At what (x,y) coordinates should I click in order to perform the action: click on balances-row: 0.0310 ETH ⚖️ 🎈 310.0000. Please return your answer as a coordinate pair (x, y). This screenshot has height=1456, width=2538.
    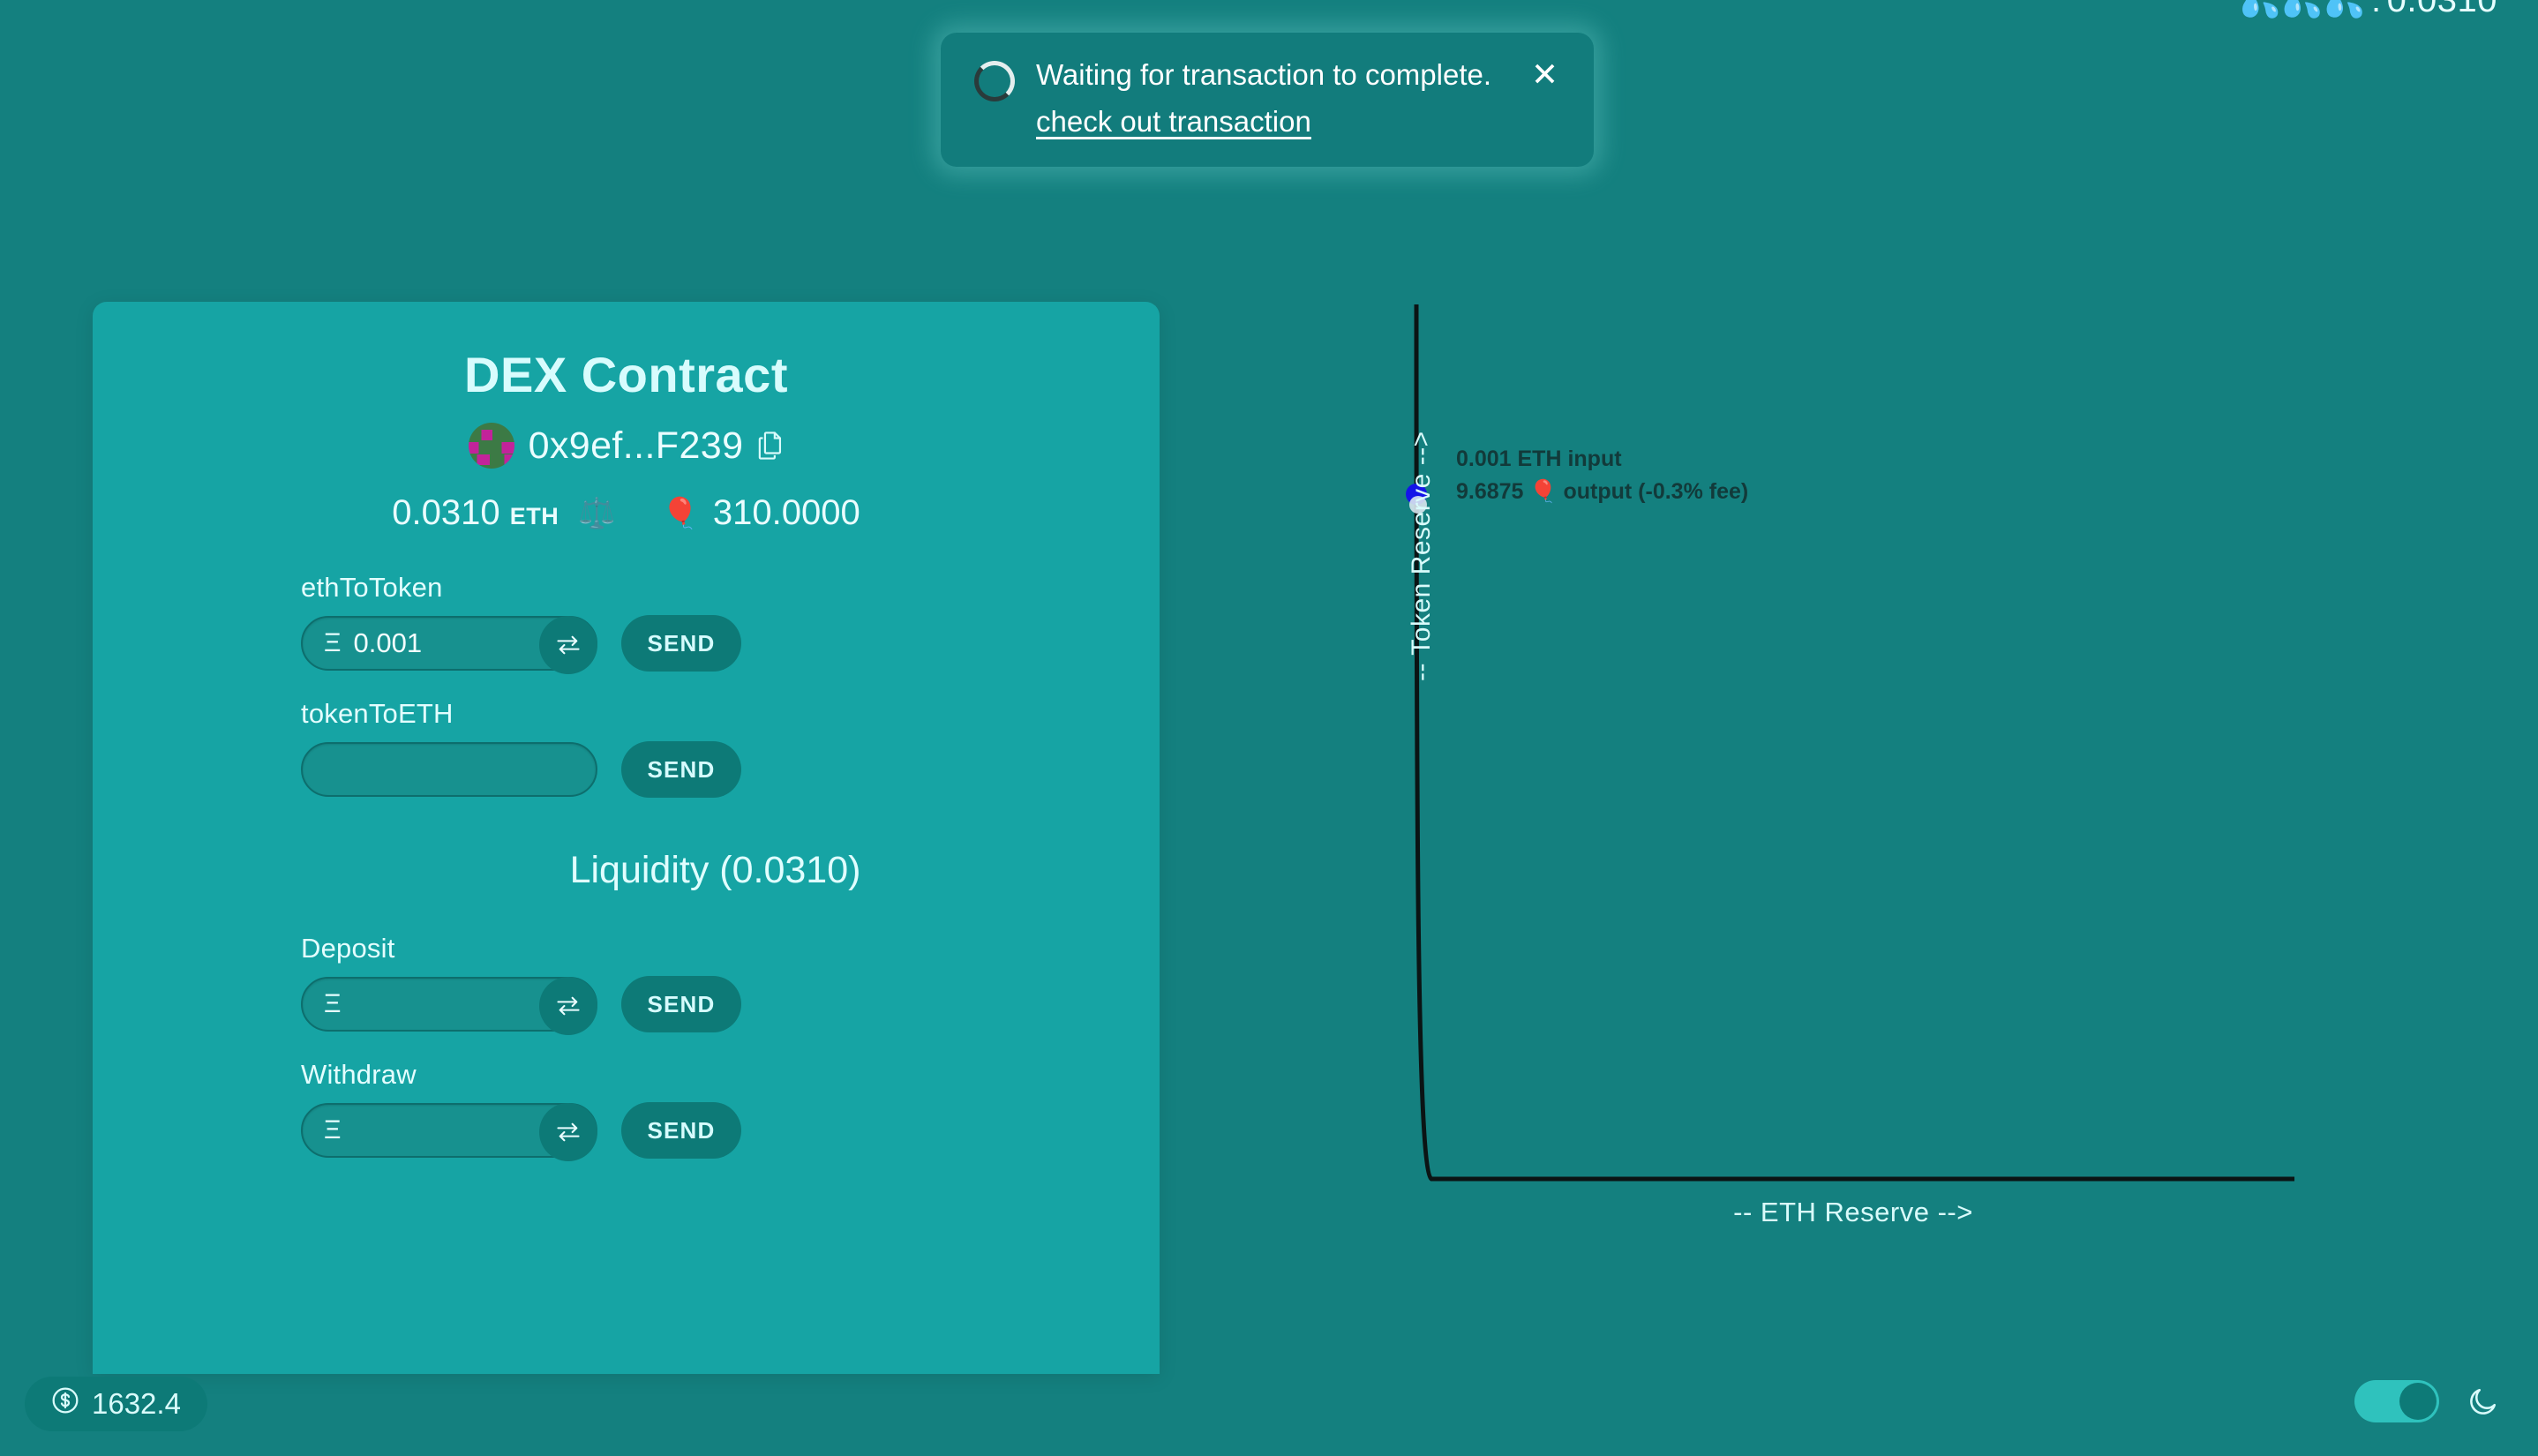
    Looking at the image, I should click on (626, 513).